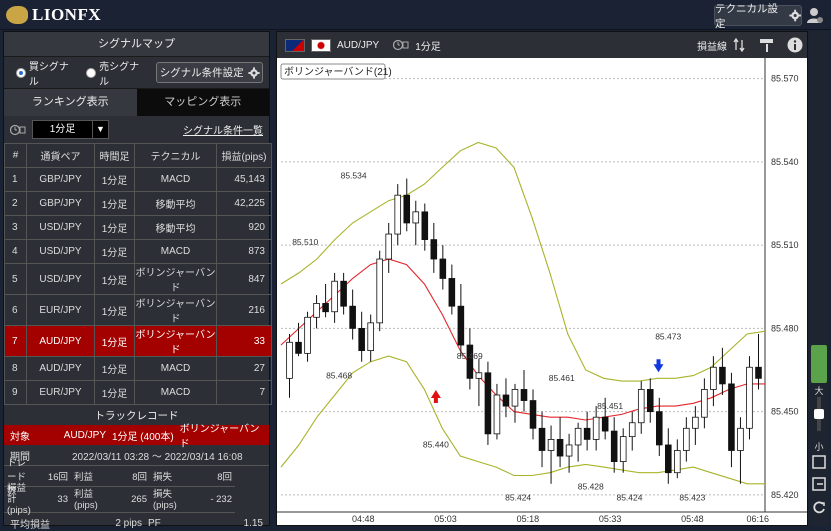 The width and height of the screenshot is (831, 531). I want to click on header-pips: 損益(pips), so click(244, 155).